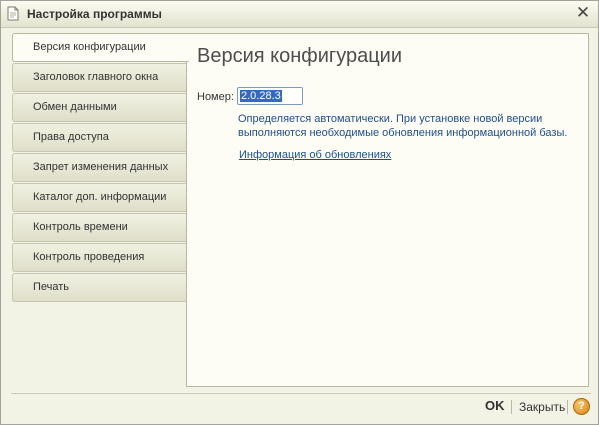 This screenshot has height=425, width=599. What do you see at coordinates (581, 406) in the screenshot?
I see `help-icon: ?` at bounding box center [581, 406].